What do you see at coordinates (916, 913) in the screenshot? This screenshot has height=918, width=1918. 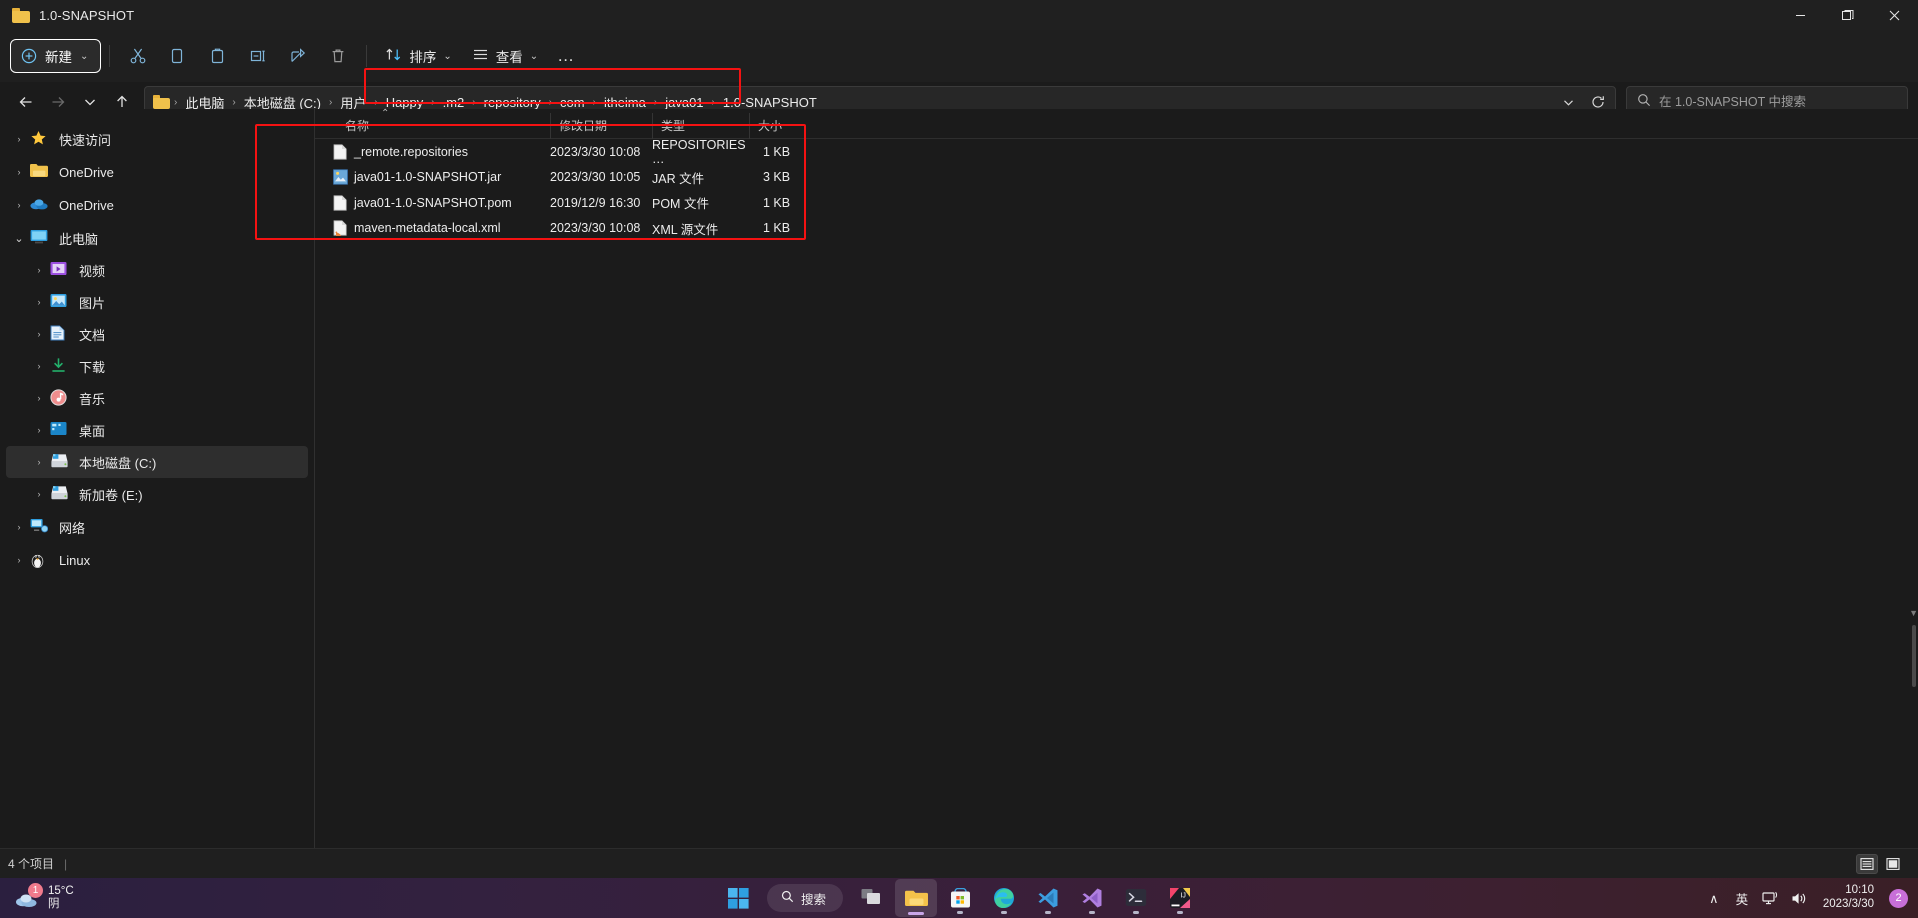 I see `active-indicator` at bounding box center [916, 913].